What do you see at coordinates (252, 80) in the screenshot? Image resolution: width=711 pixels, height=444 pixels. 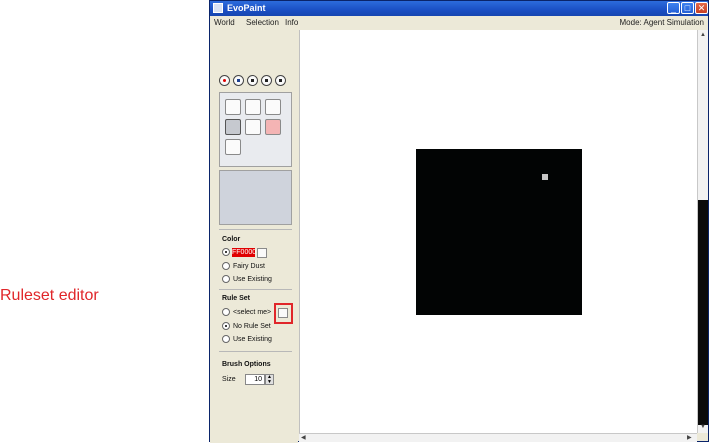 I see `pause-icon` at bounding box center [252, 80].